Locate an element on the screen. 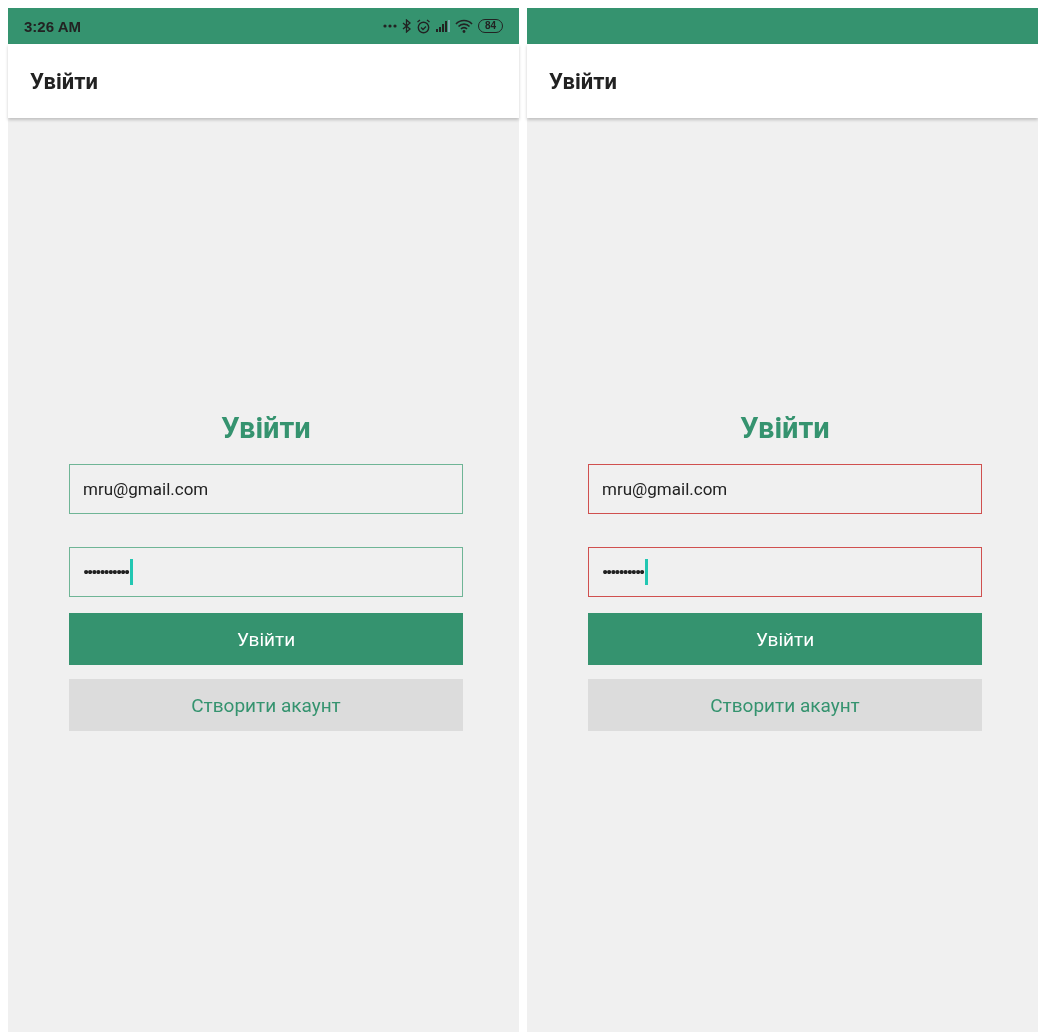 Image resolution: width=1038 pixels, height=1032 pixels. wifi-icon is located at coordinates (463, 26).